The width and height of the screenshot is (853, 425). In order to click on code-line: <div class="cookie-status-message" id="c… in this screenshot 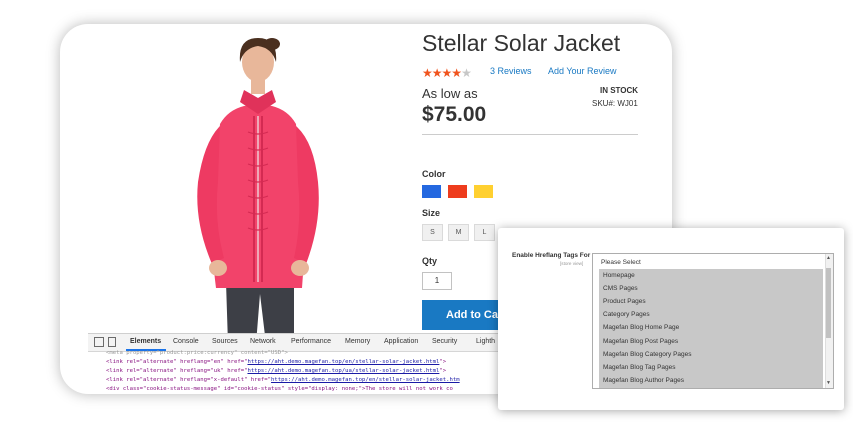, I will do `click(279, 389)`.